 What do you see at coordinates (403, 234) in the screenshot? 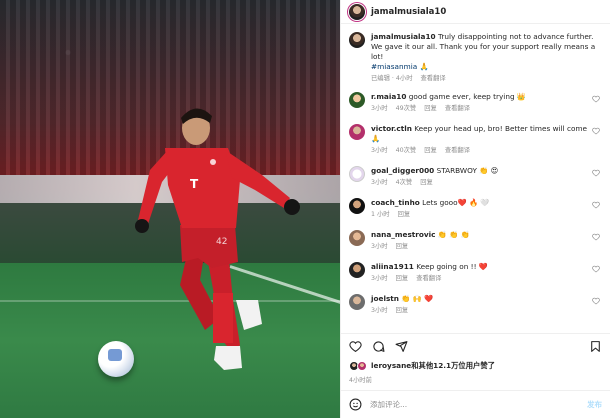
I see `commenter-username: nana_mestrovic` at bounding box center [403, 234].